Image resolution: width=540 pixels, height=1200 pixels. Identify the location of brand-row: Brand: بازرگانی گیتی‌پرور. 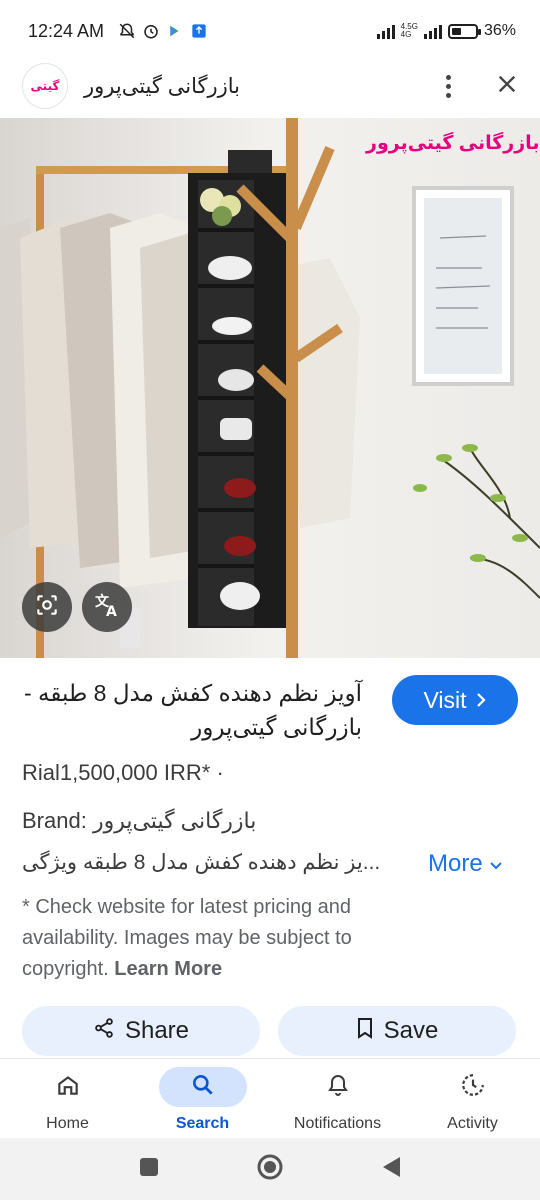
(139, 821).